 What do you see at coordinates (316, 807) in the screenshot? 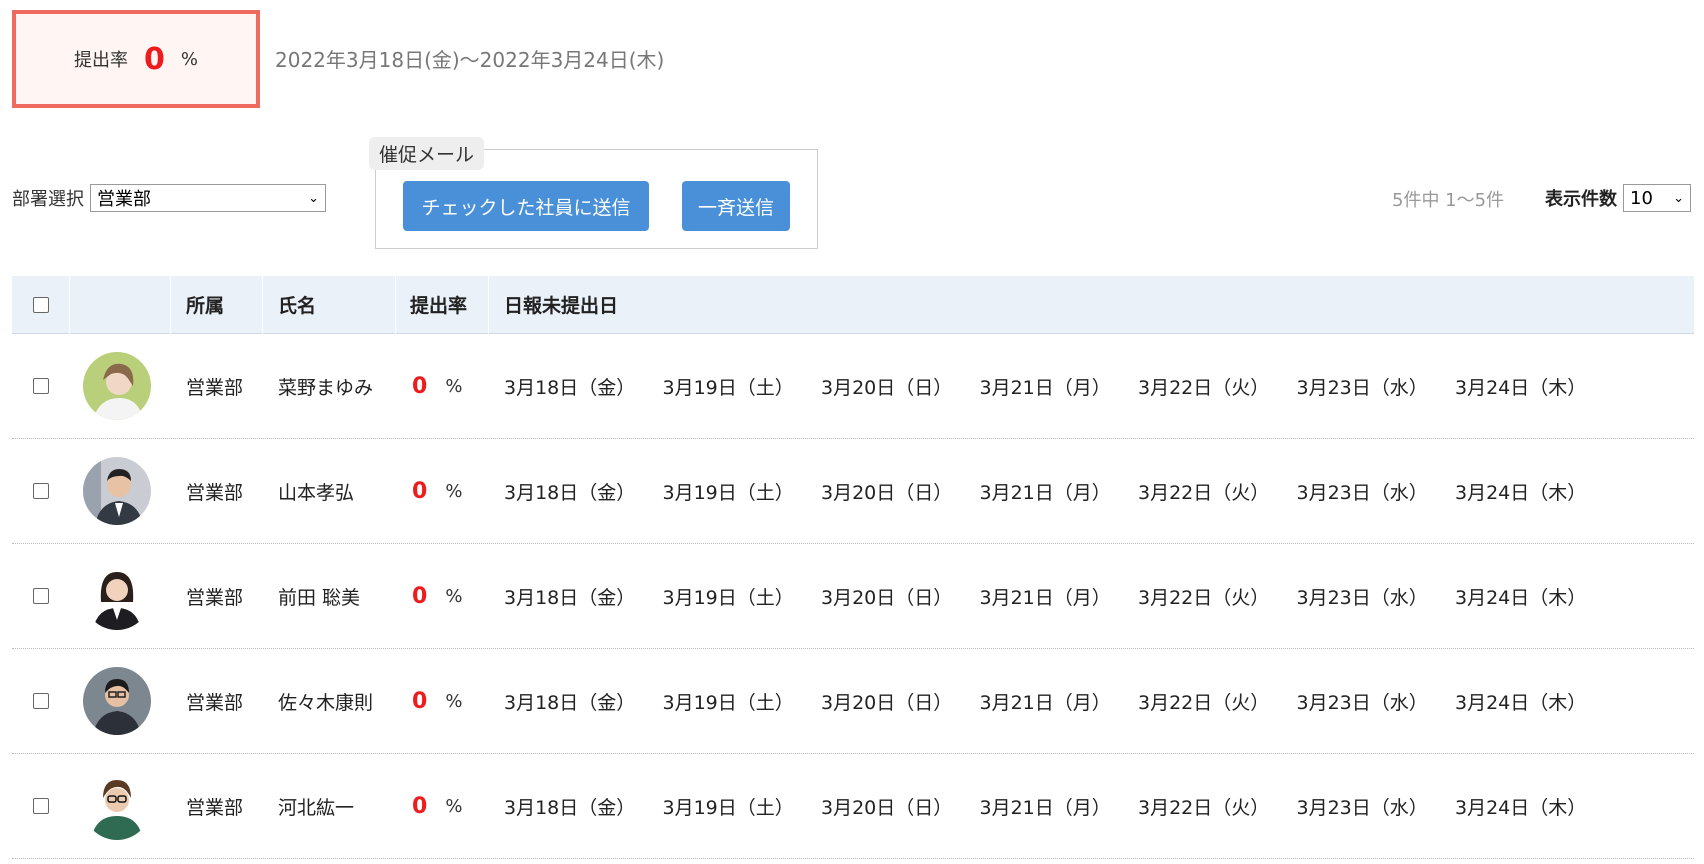
I see `row-name: 河北紘一` at bounding box center [316, 807].